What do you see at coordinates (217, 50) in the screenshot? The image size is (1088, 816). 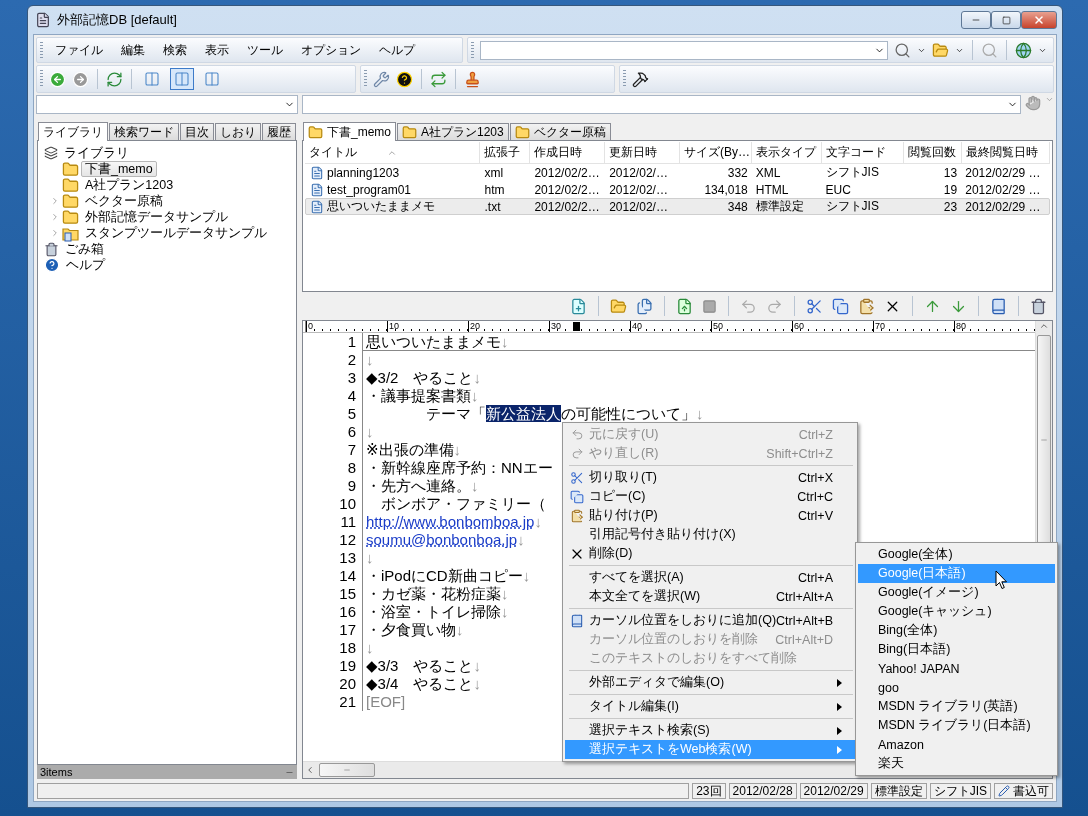 I see `menu-item: 表示` at bounding box center [217, 50].